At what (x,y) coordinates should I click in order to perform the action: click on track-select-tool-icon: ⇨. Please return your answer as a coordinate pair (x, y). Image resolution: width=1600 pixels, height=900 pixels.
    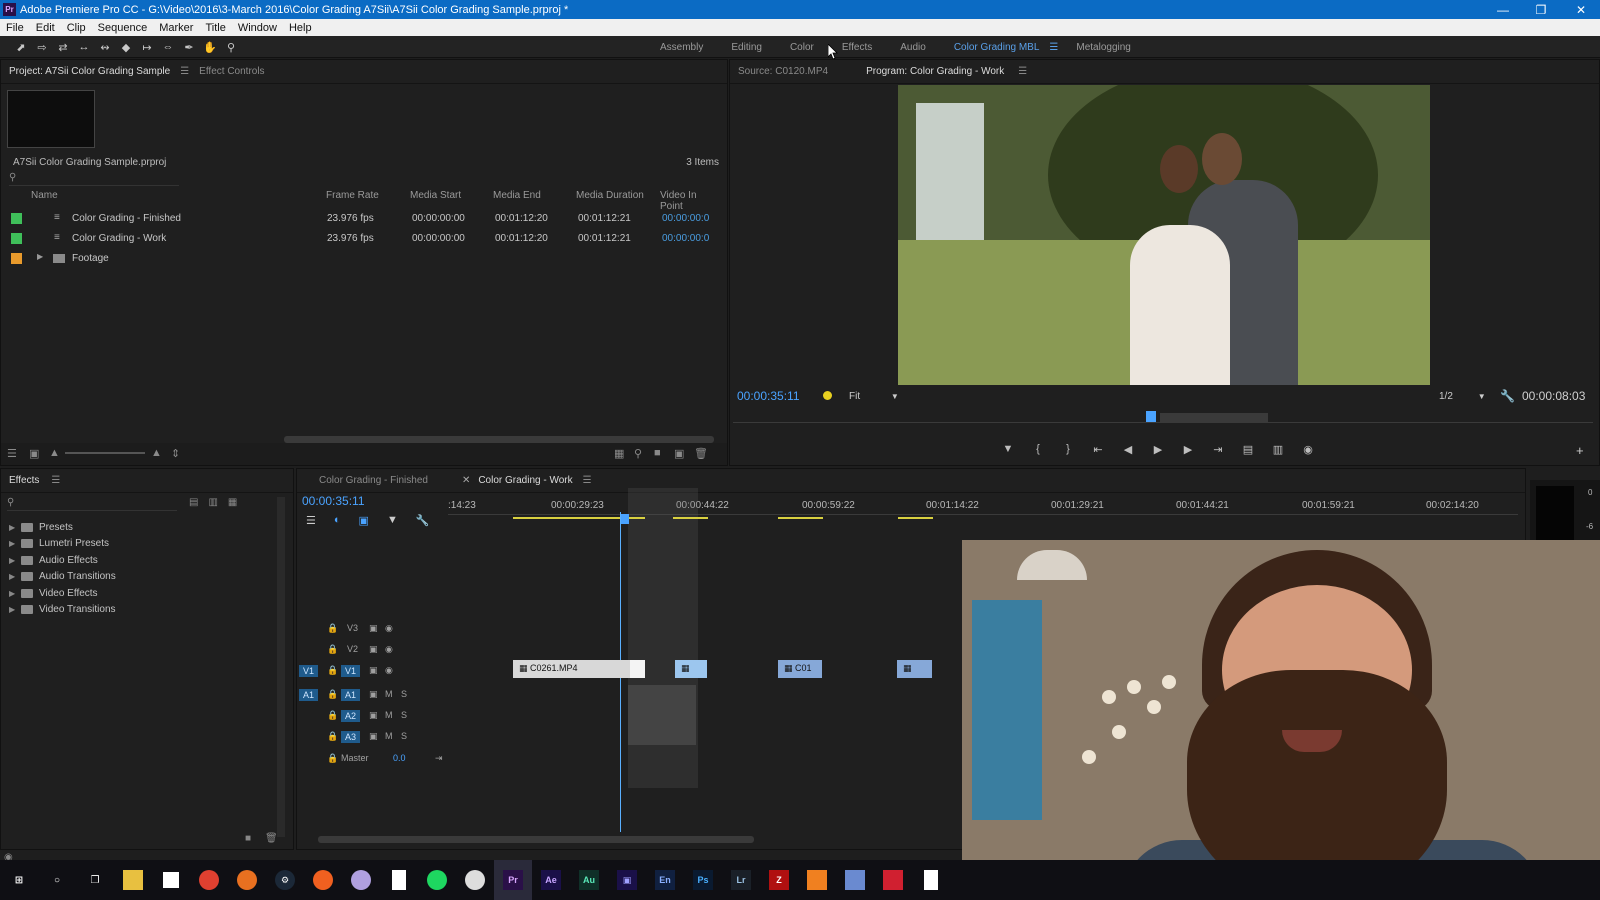
    Looking at the image, I should click on (42, 47).